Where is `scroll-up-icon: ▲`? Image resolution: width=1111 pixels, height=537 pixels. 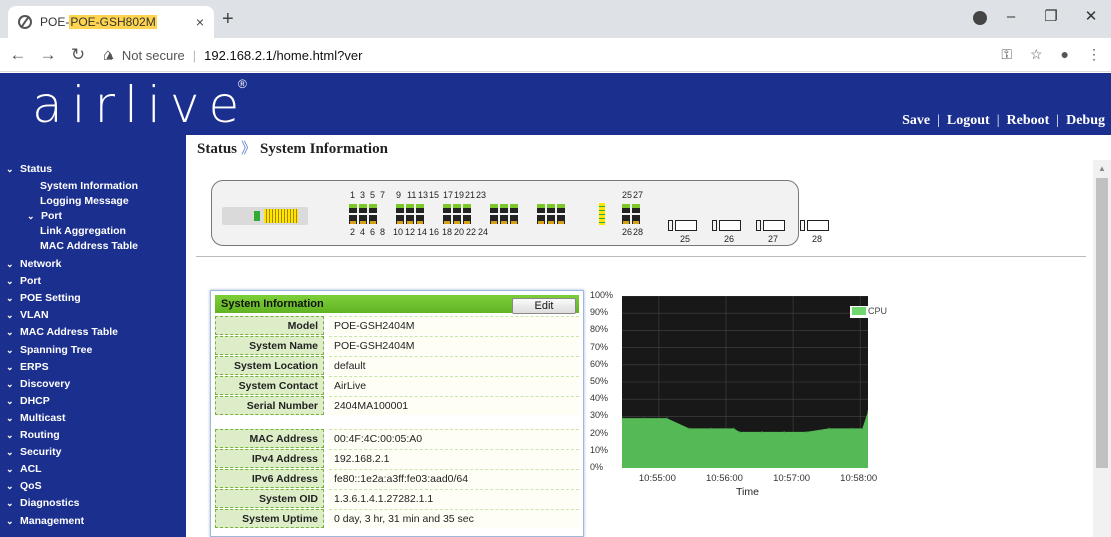 scroll-up-icon: ▲ is located at coordinates (1102, 168).